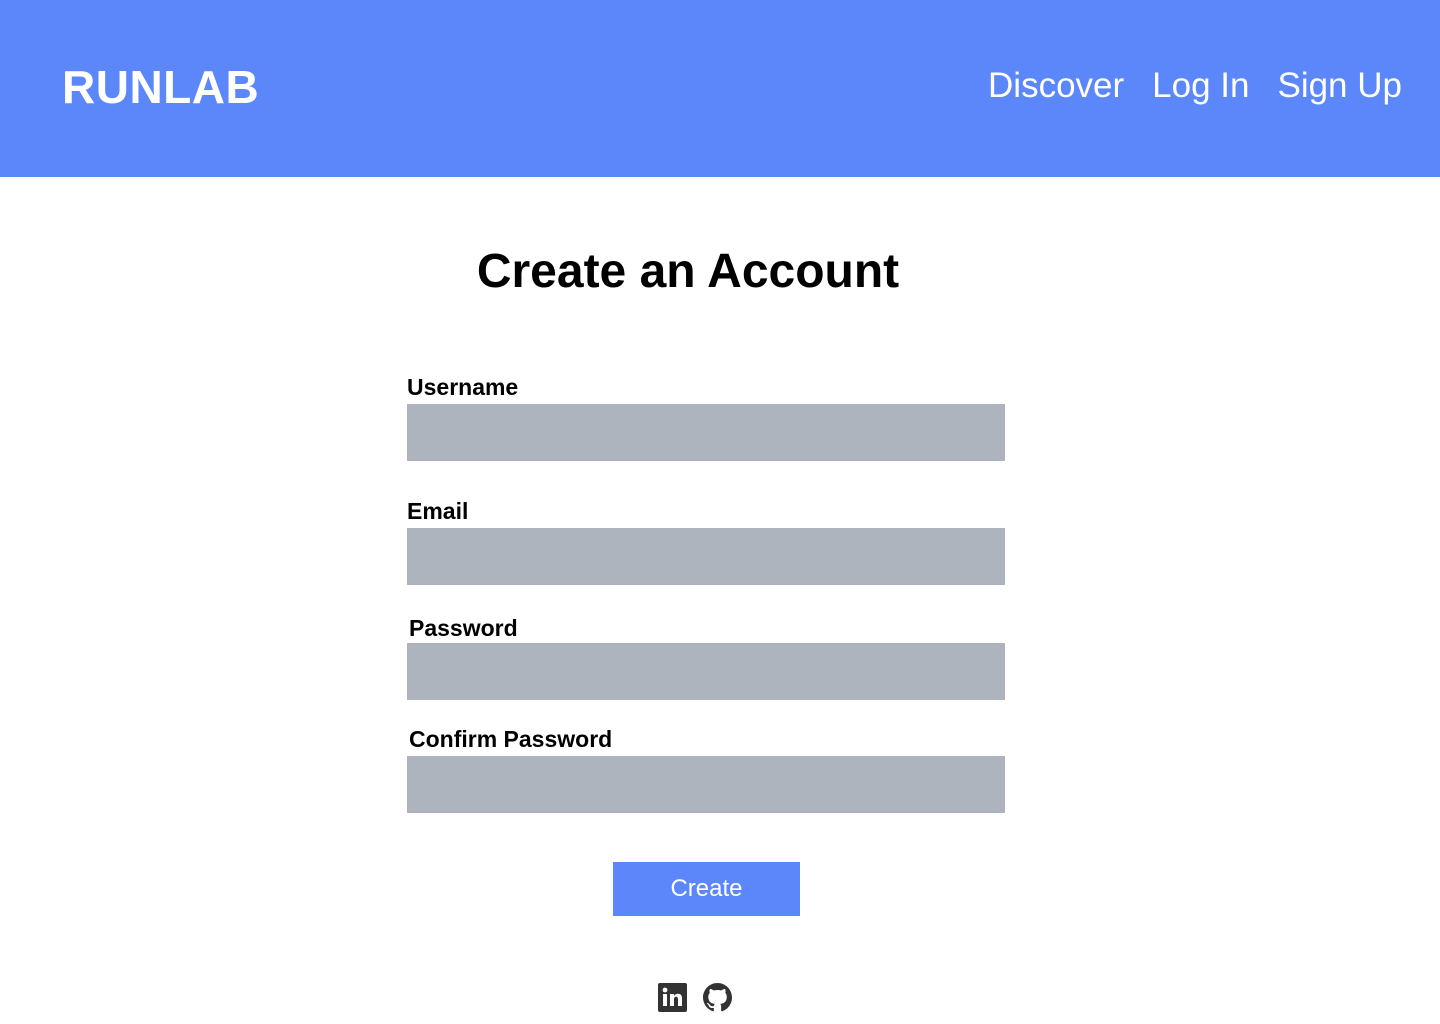 The height and width of the screenshot is (1024, 1440). Describe the element at coordinates (706, 889) in the screenshot. I see `create-button: Create` at that location.